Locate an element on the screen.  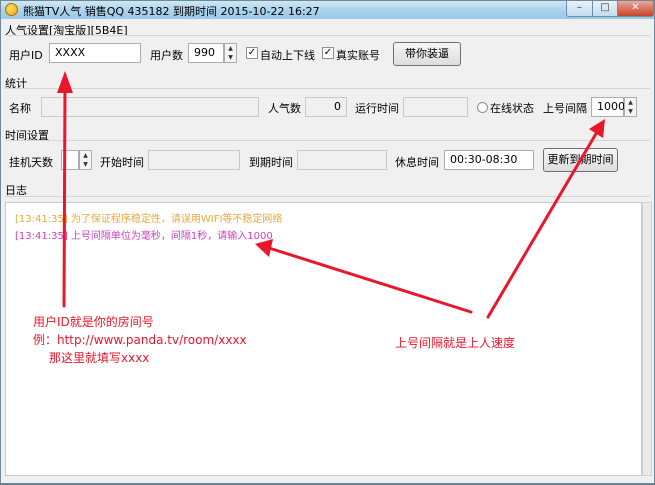
arrow-to-log-line is located at coordinates (370, 280).